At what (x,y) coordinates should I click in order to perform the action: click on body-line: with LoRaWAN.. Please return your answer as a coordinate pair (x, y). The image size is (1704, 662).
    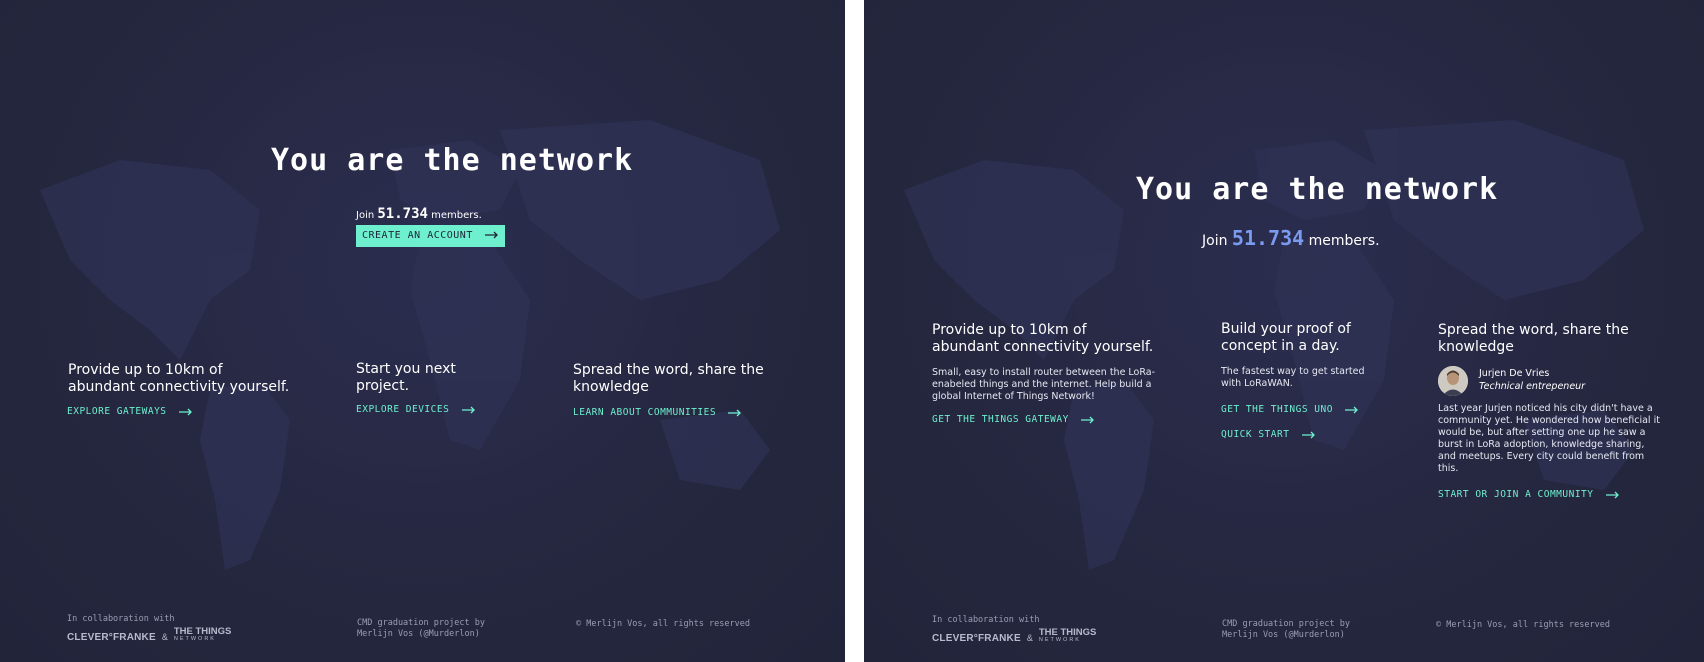
    Looking at the image, I should click on (1257, 383).